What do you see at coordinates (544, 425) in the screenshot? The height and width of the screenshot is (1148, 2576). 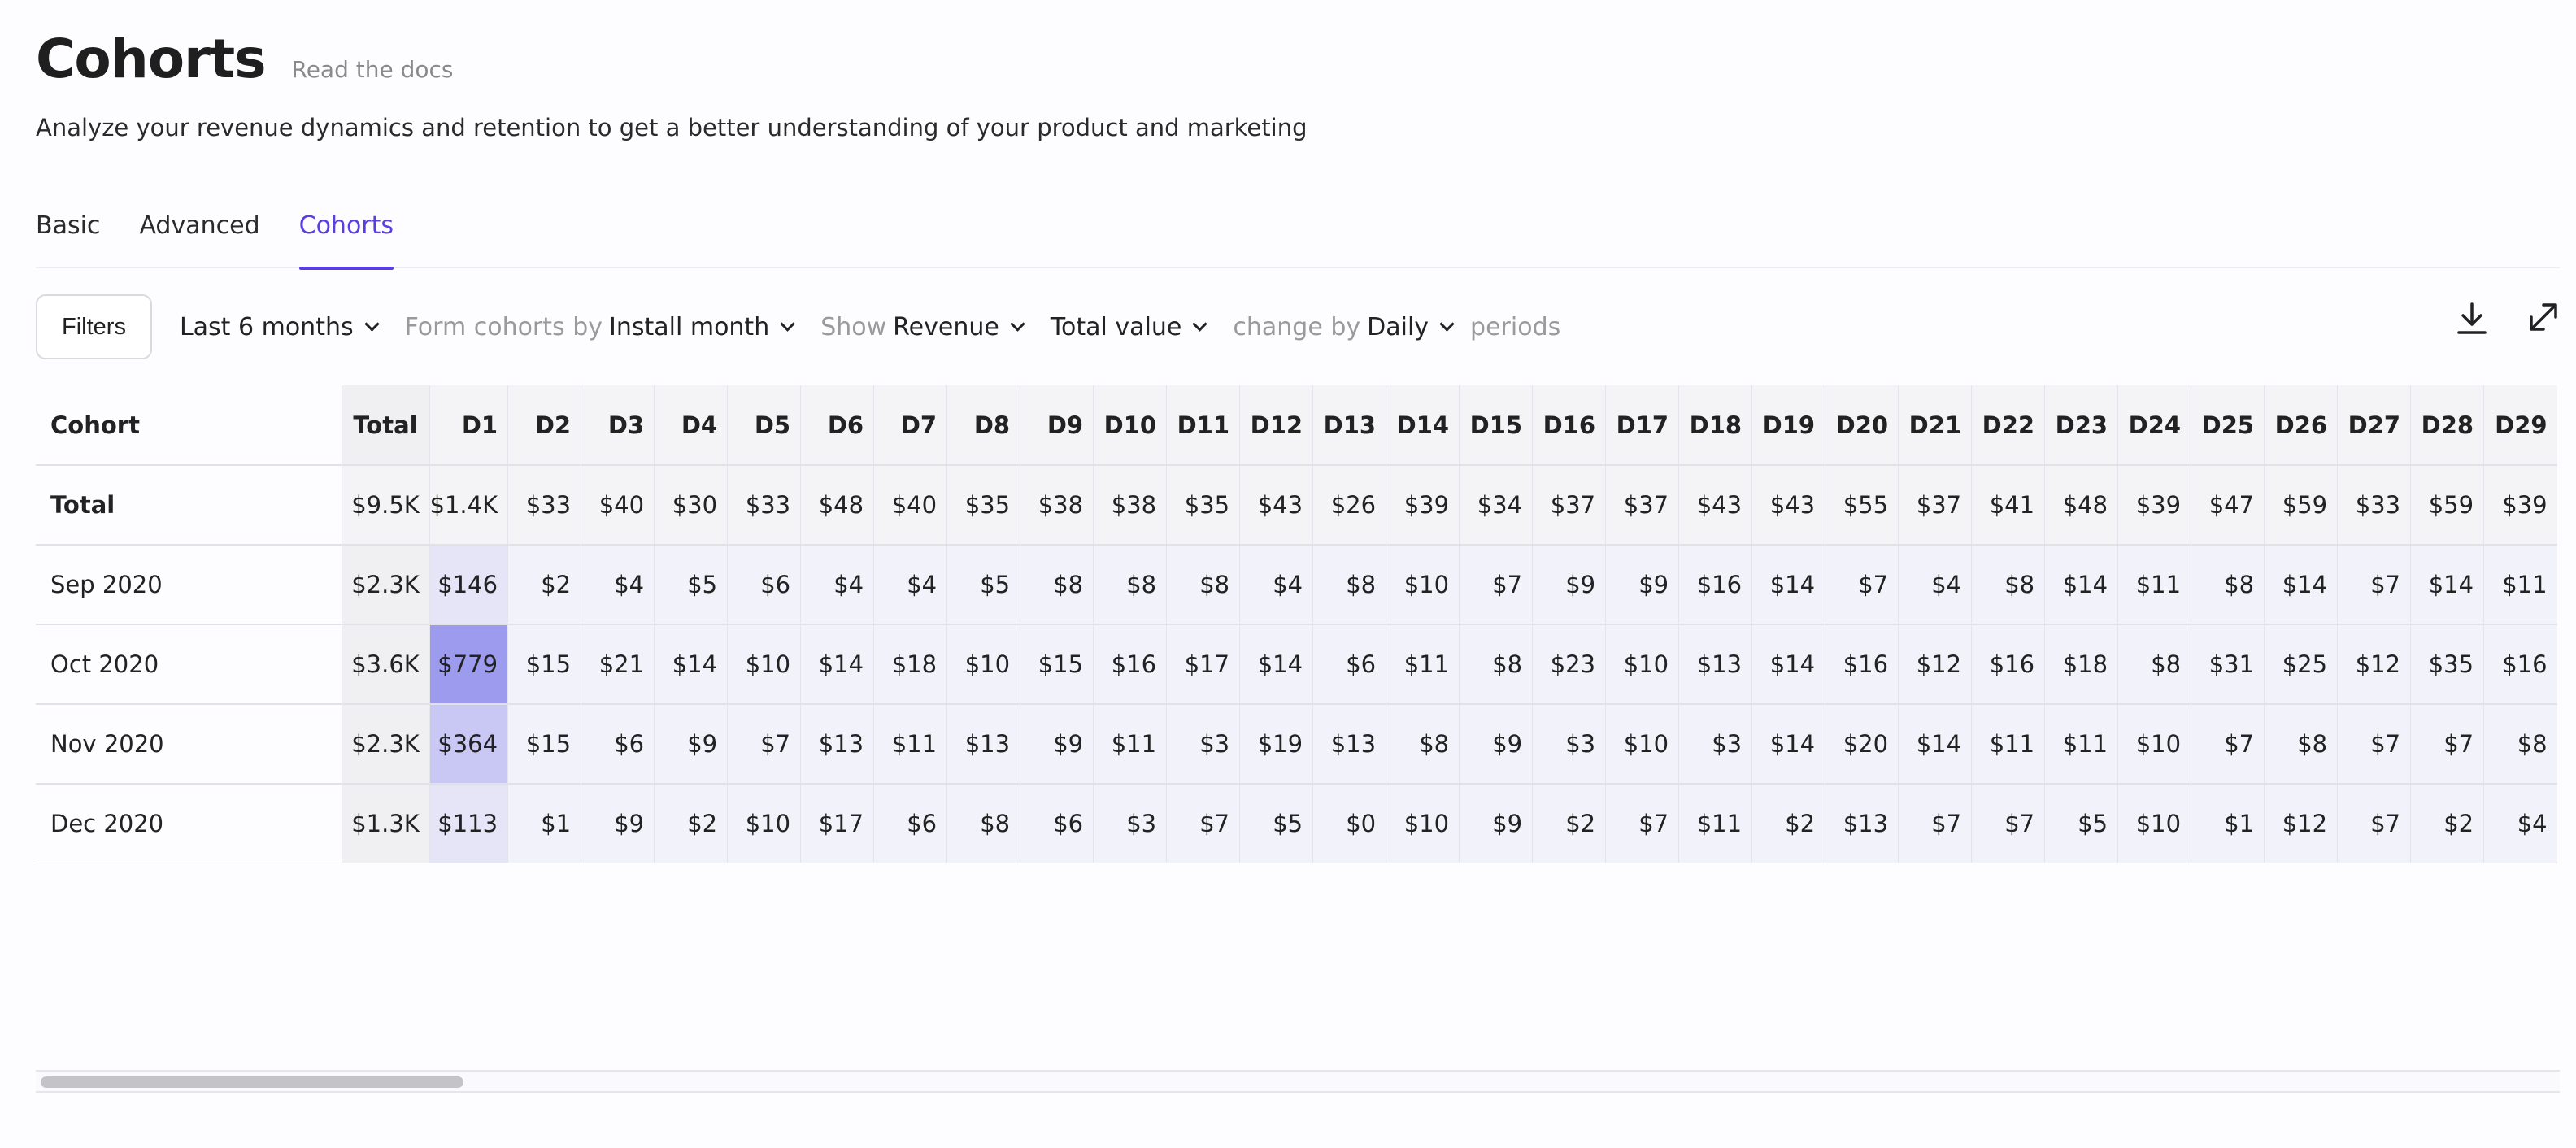 I see `day-column-header: D2` at bounding box center [544, 425].